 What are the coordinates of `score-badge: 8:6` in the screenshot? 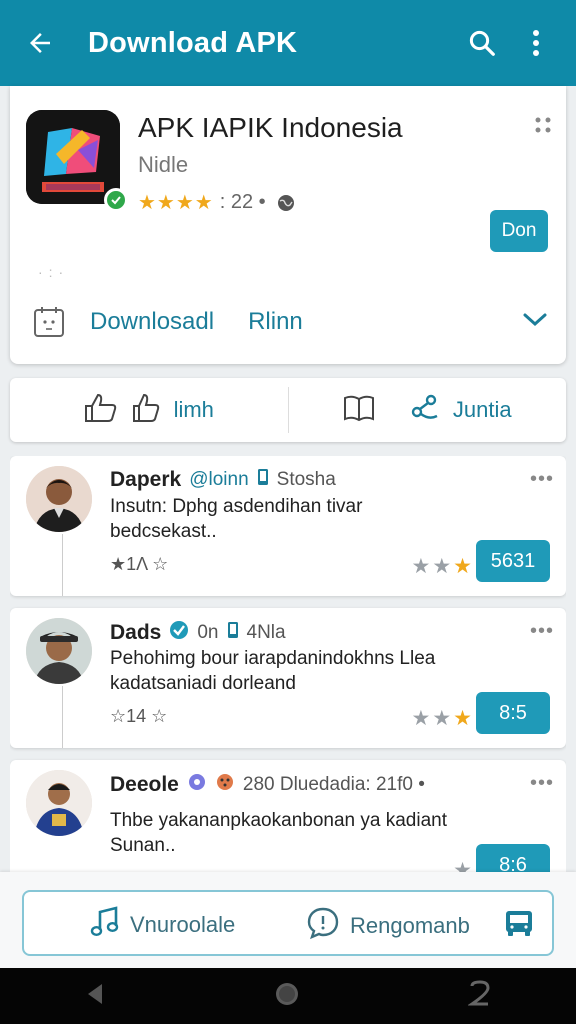 It's located at (513, 858).